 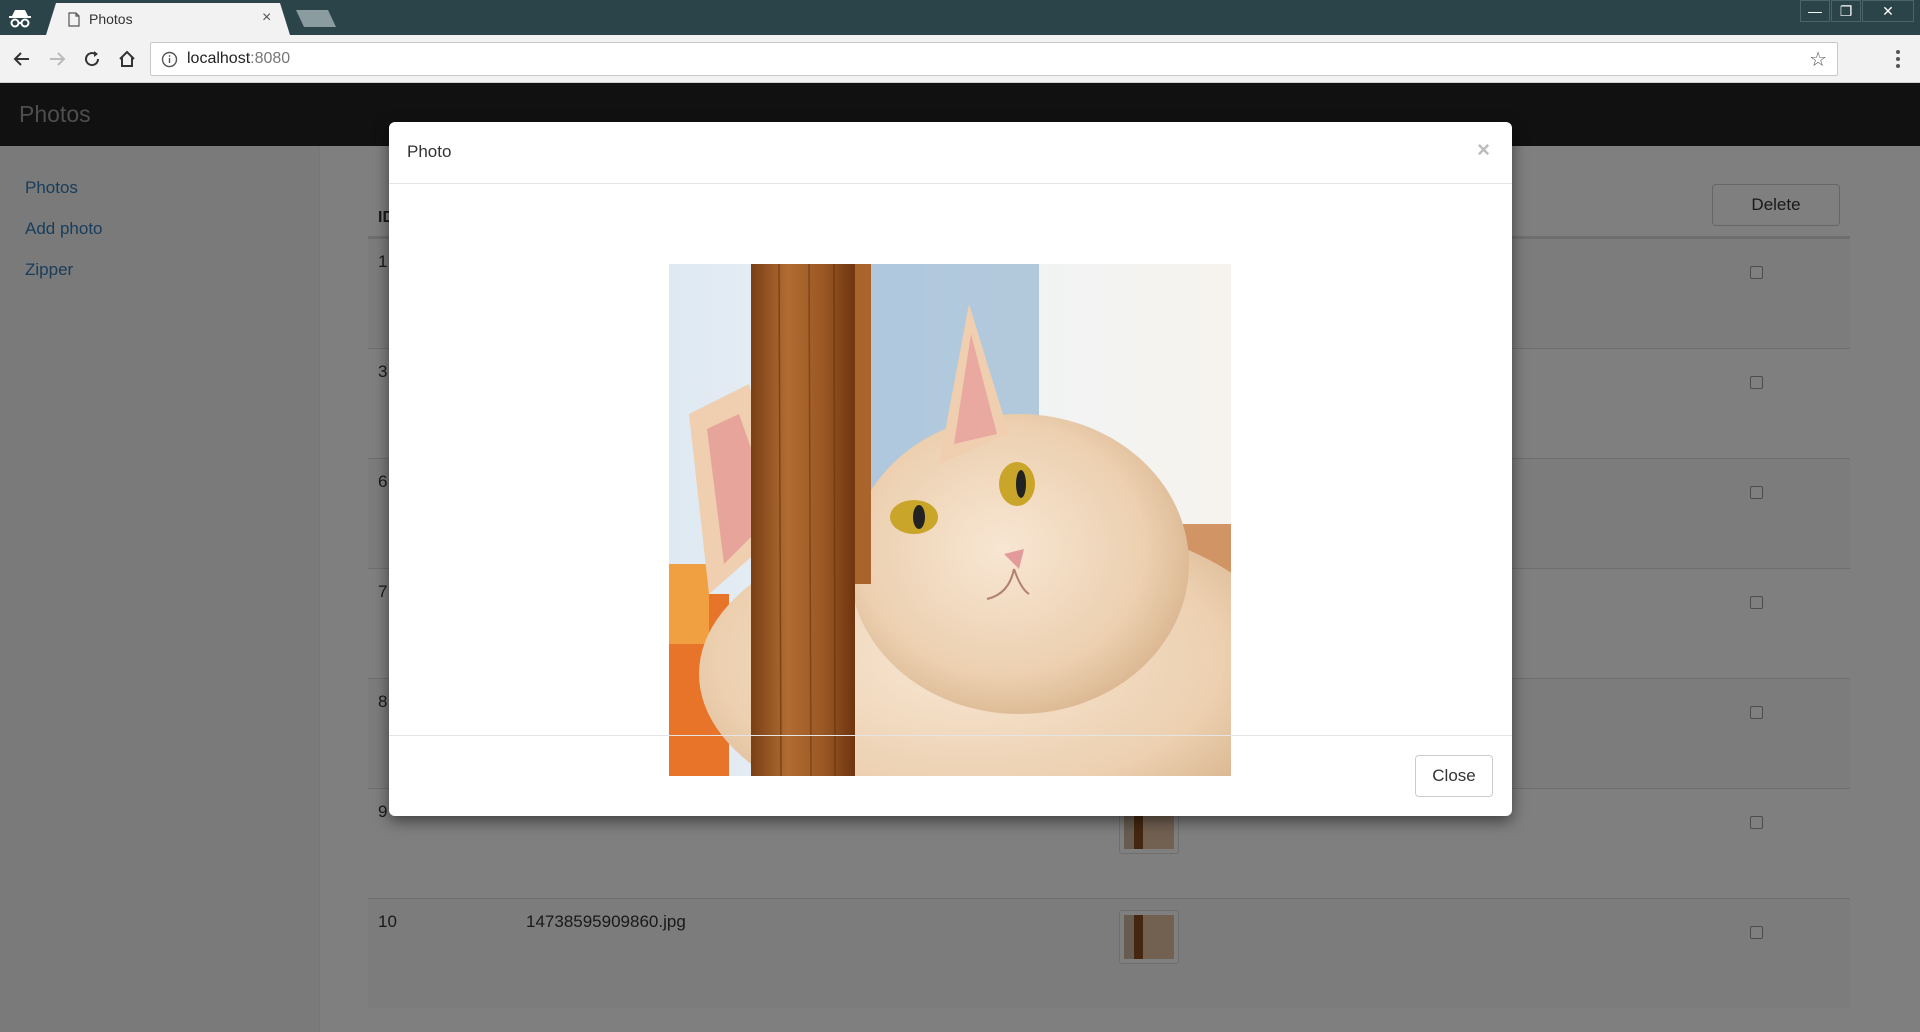 What do you see at coordinates (1483, 150) in the screenshot?
I see `modal-close-icon: ×` at bounding box center [1483, 150].